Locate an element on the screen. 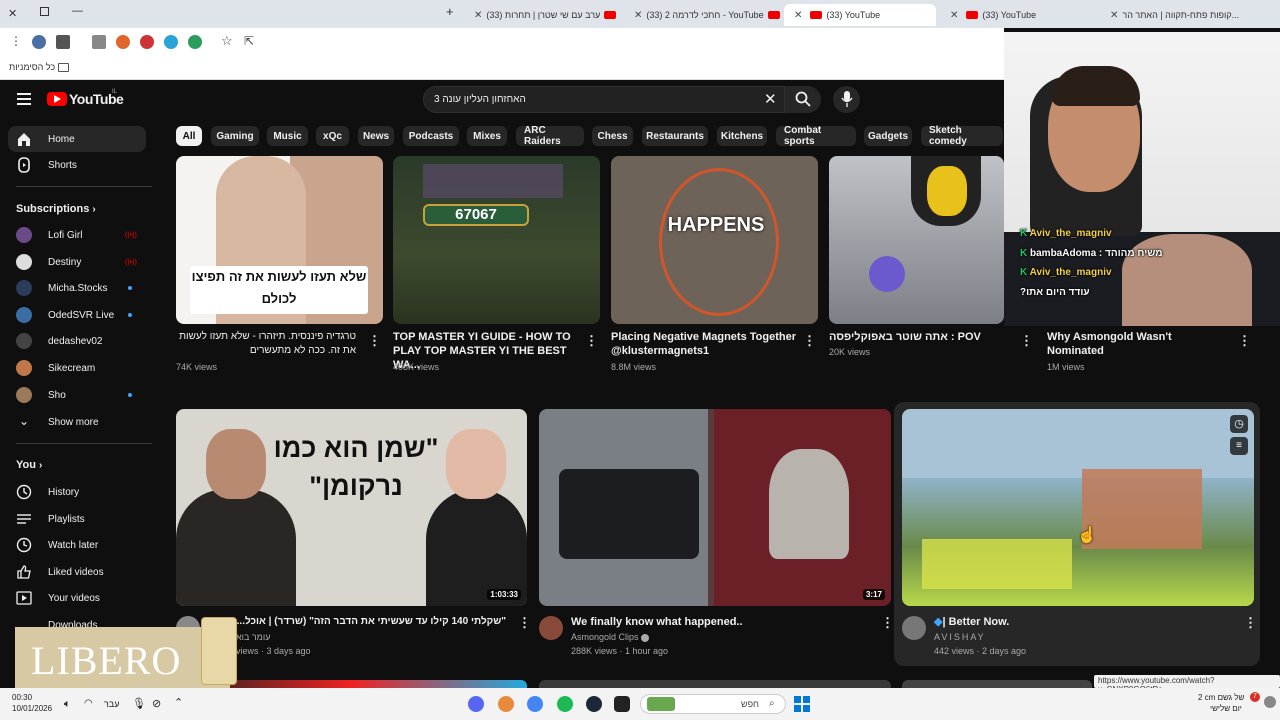 This screenshot has width=1280, height=720. video-title: ◆| Better Now. is located at coordinates (1084, 622).